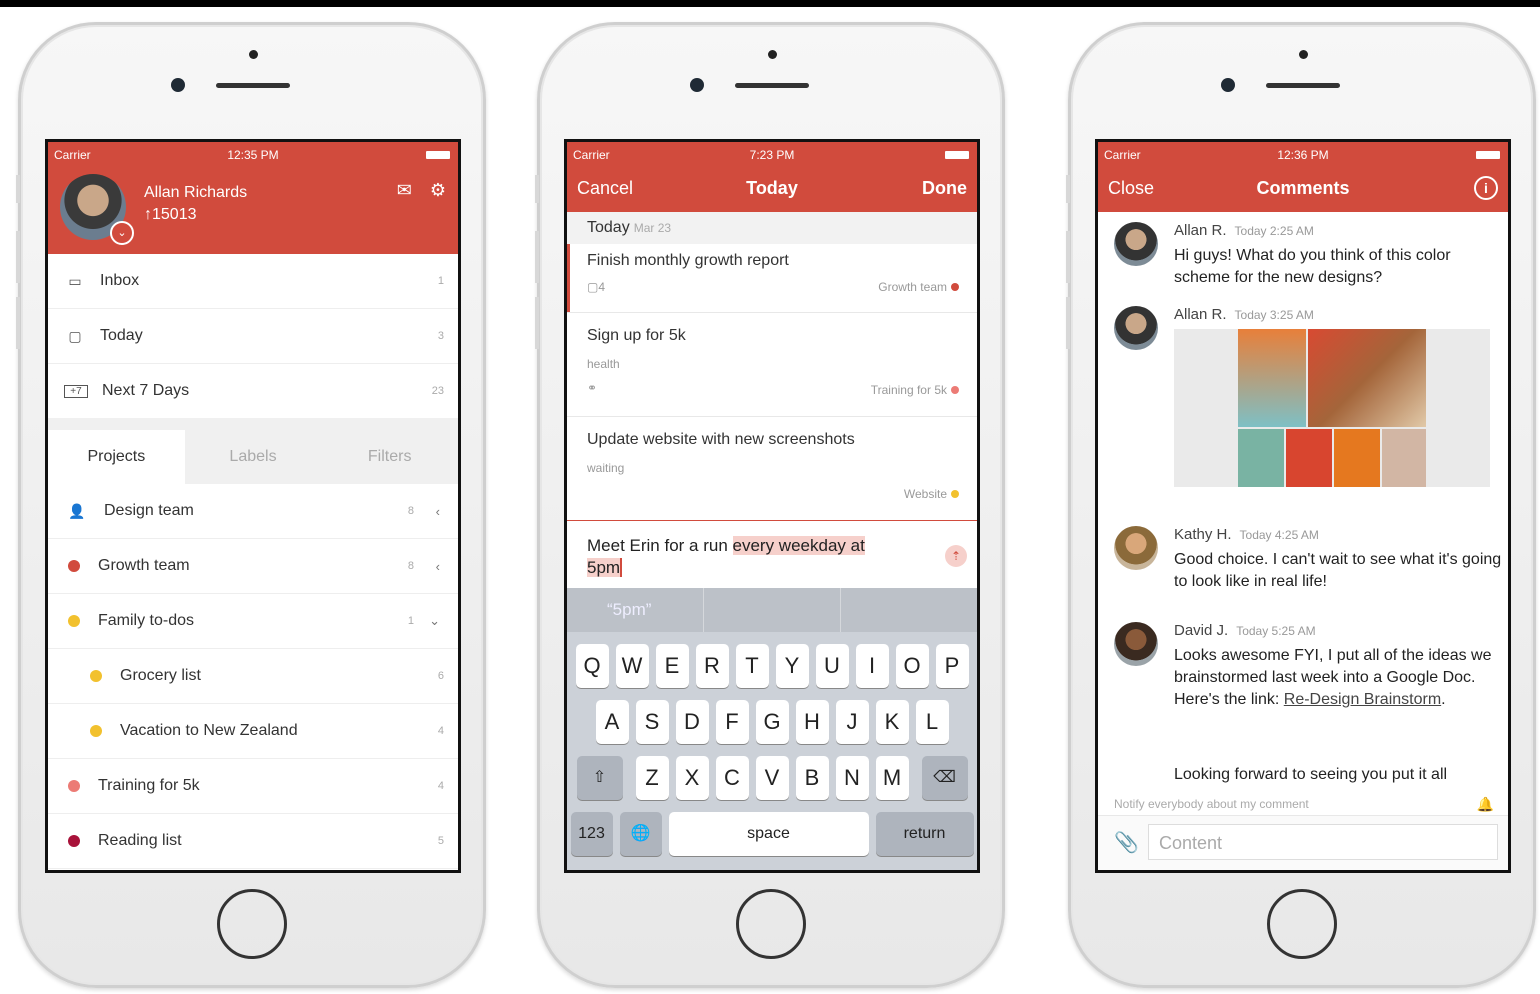  Describe the element at coordinates (253, 566) in the screenshot. I see `project-growth-team: Growth team 8 ‹` at that location.